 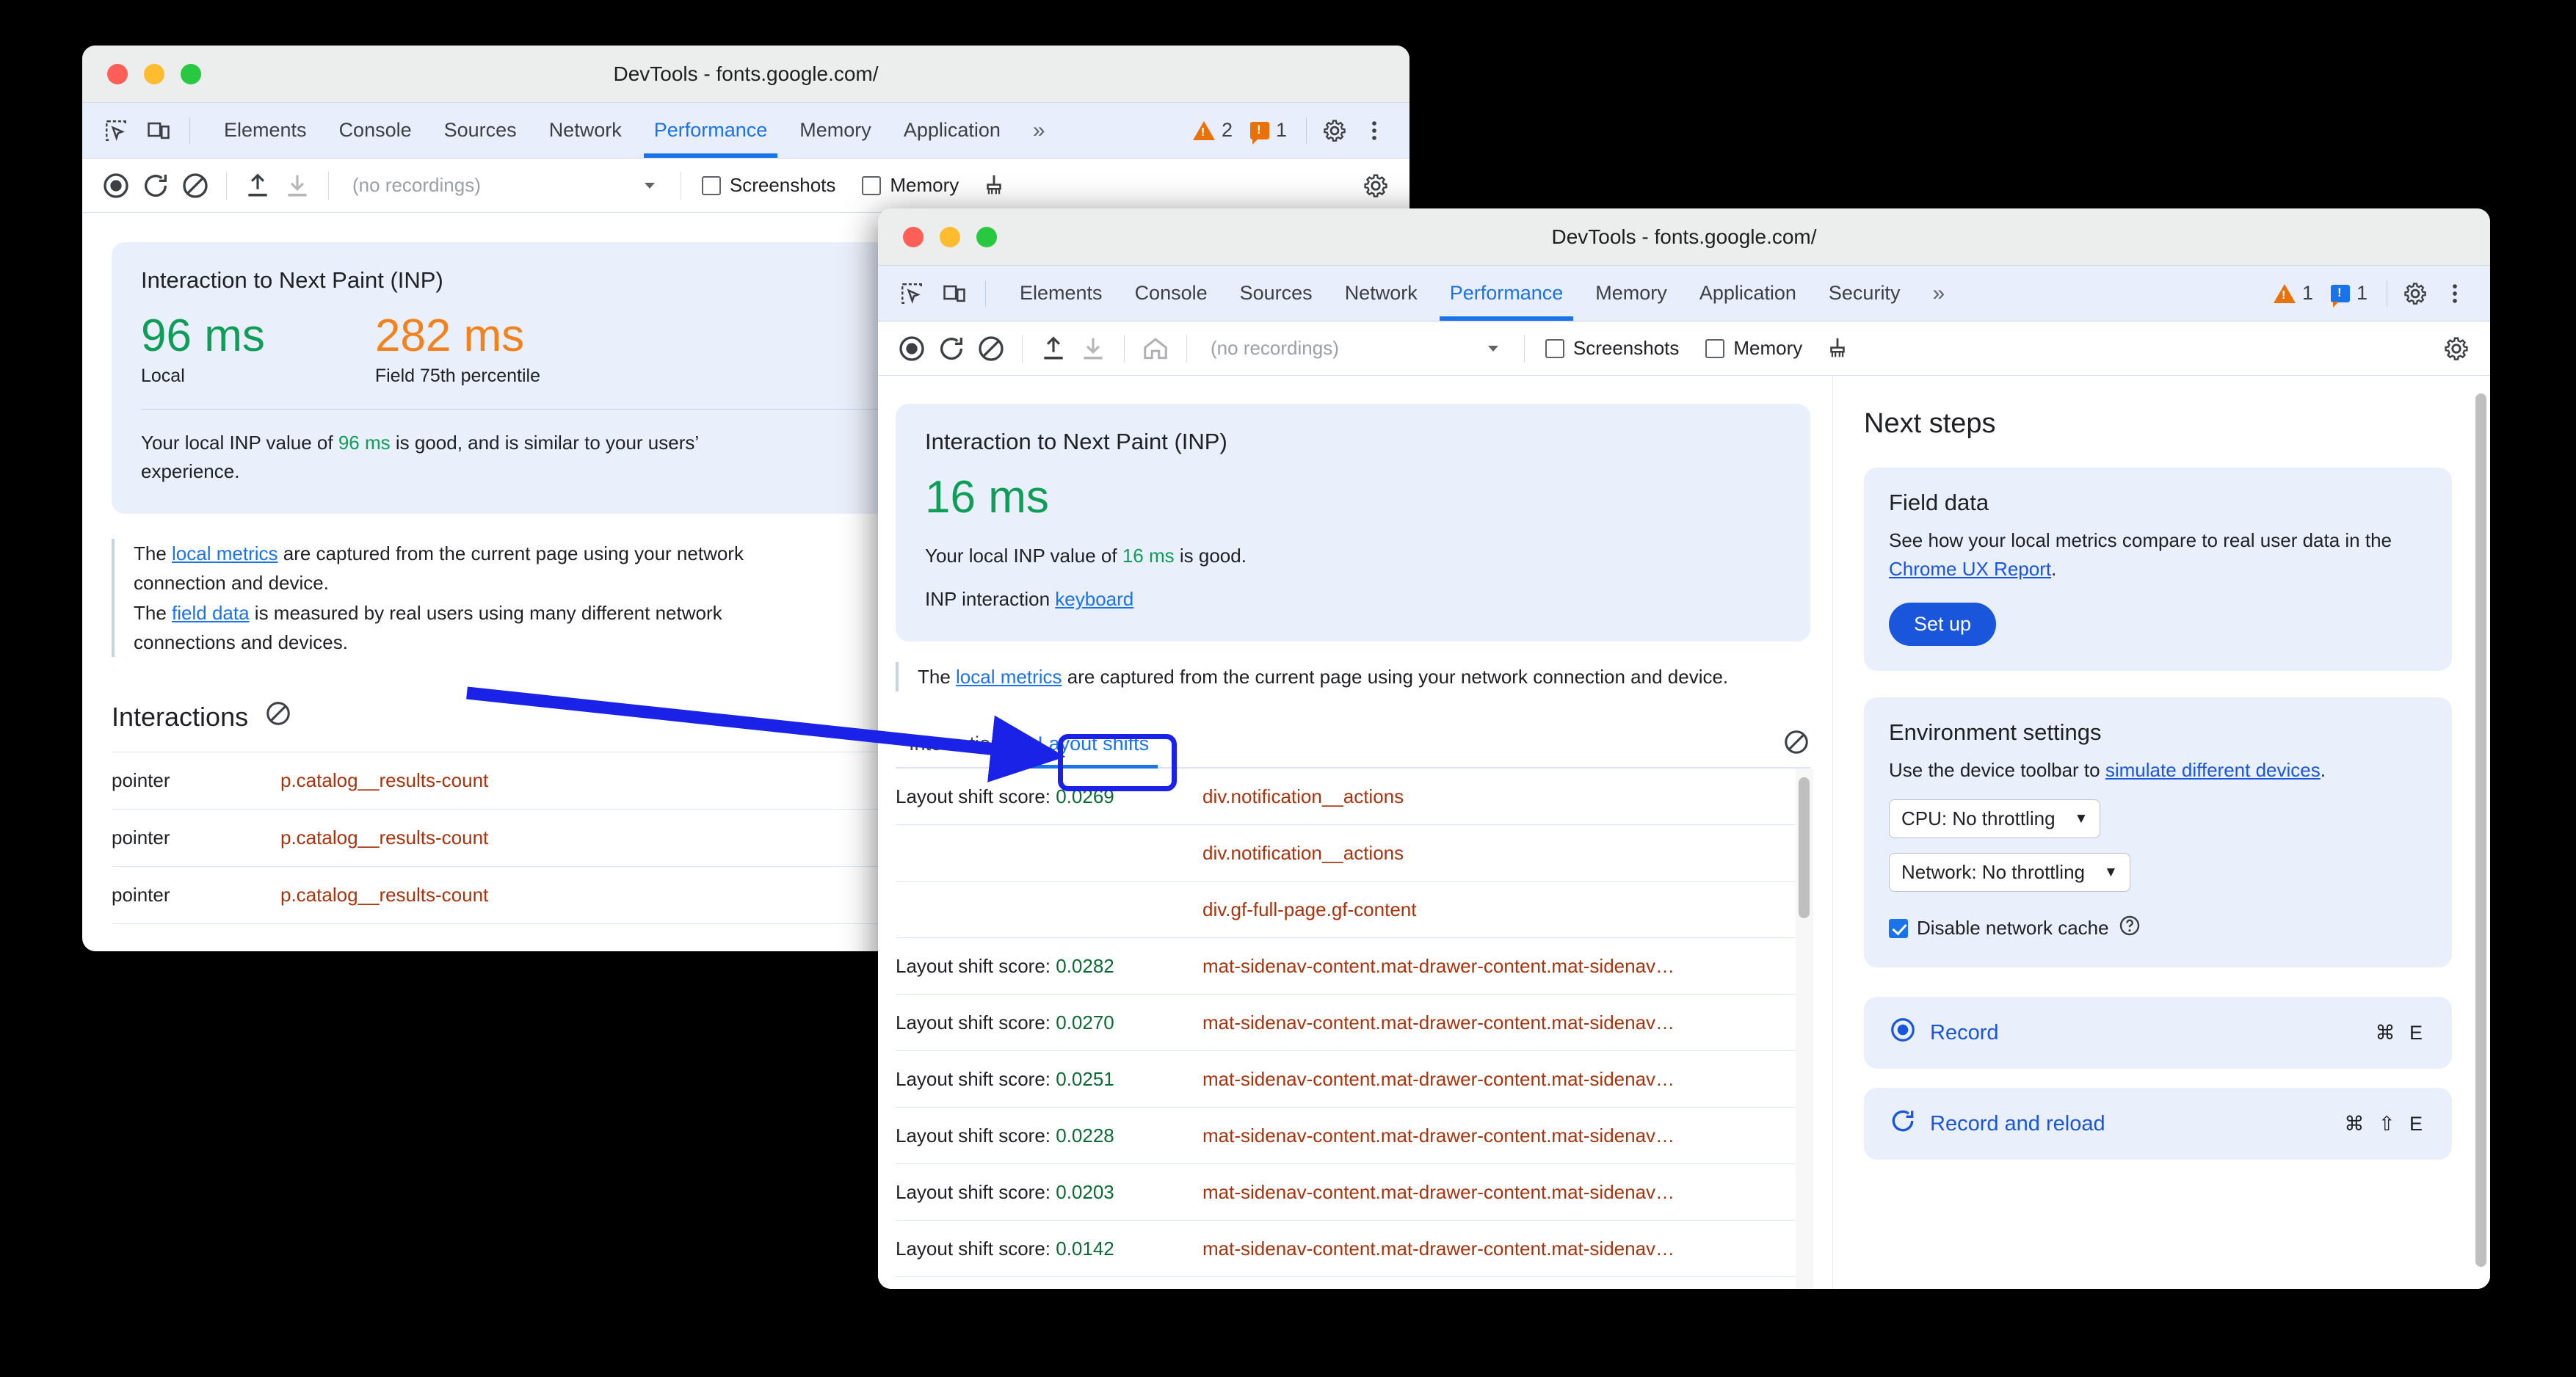 What do you see at coordinates (1995, 818) in the screenshot?
I see `cpu-throttling-select: CPU: No throttling ▼` at bounding box center [1995, 818].